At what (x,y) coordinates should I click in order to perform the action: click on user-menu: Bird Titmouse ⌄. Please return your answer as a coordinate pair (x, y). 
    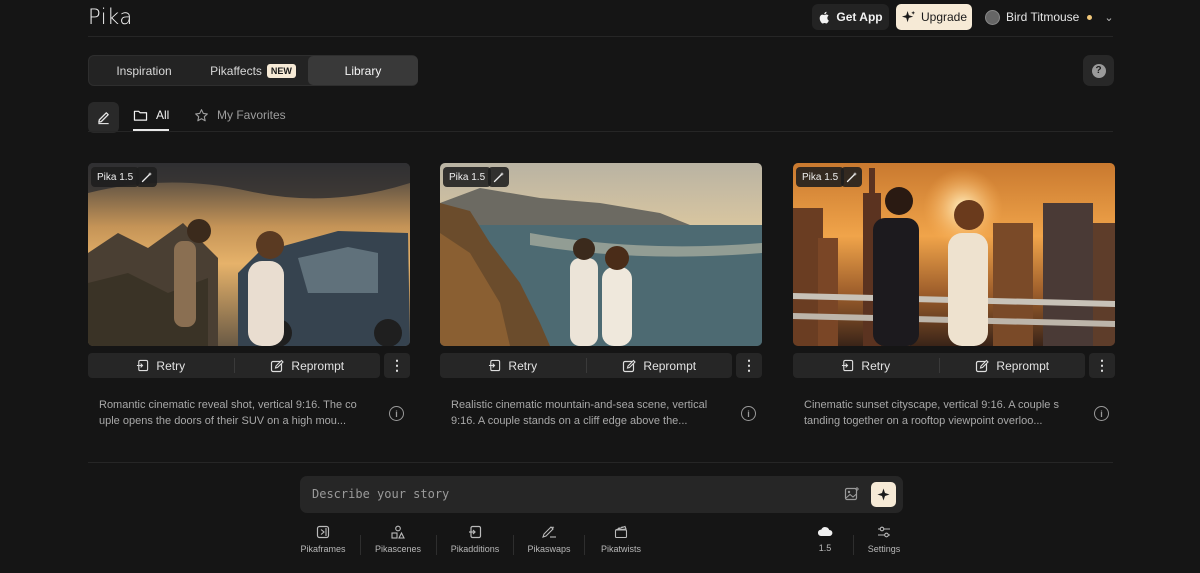
    Looking at the image, I should click on (1049, 17).